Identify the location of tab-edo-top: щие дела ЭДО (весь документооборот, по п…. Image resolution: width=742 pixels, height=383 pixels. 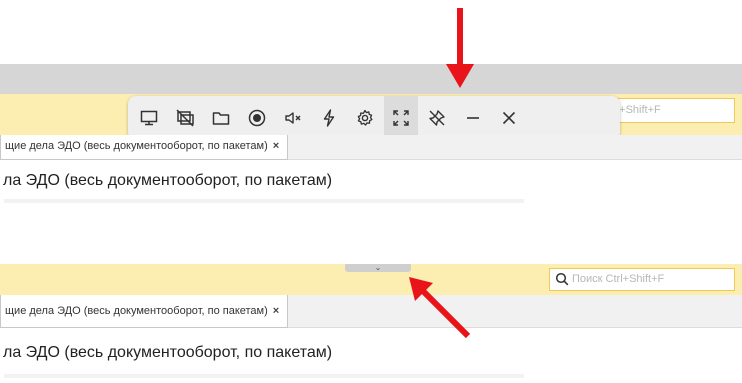
(144, 147).